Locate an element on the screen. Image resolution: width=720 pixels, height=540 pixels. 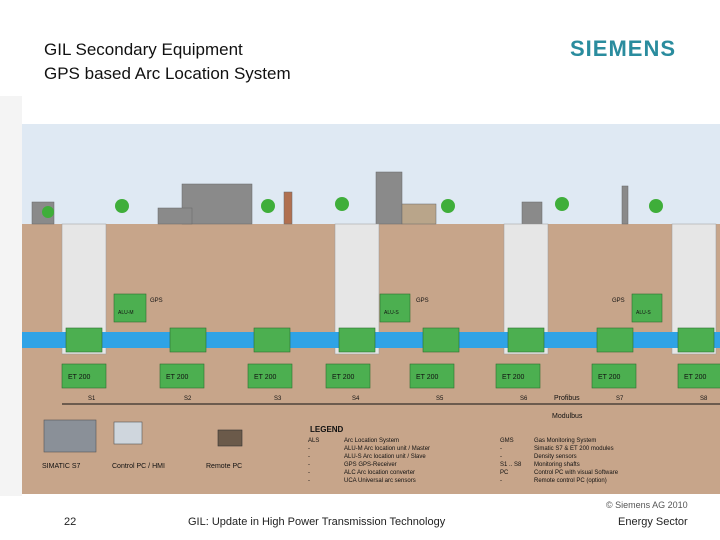
legend-left-key: ALS is located at coordinates (313, 441).